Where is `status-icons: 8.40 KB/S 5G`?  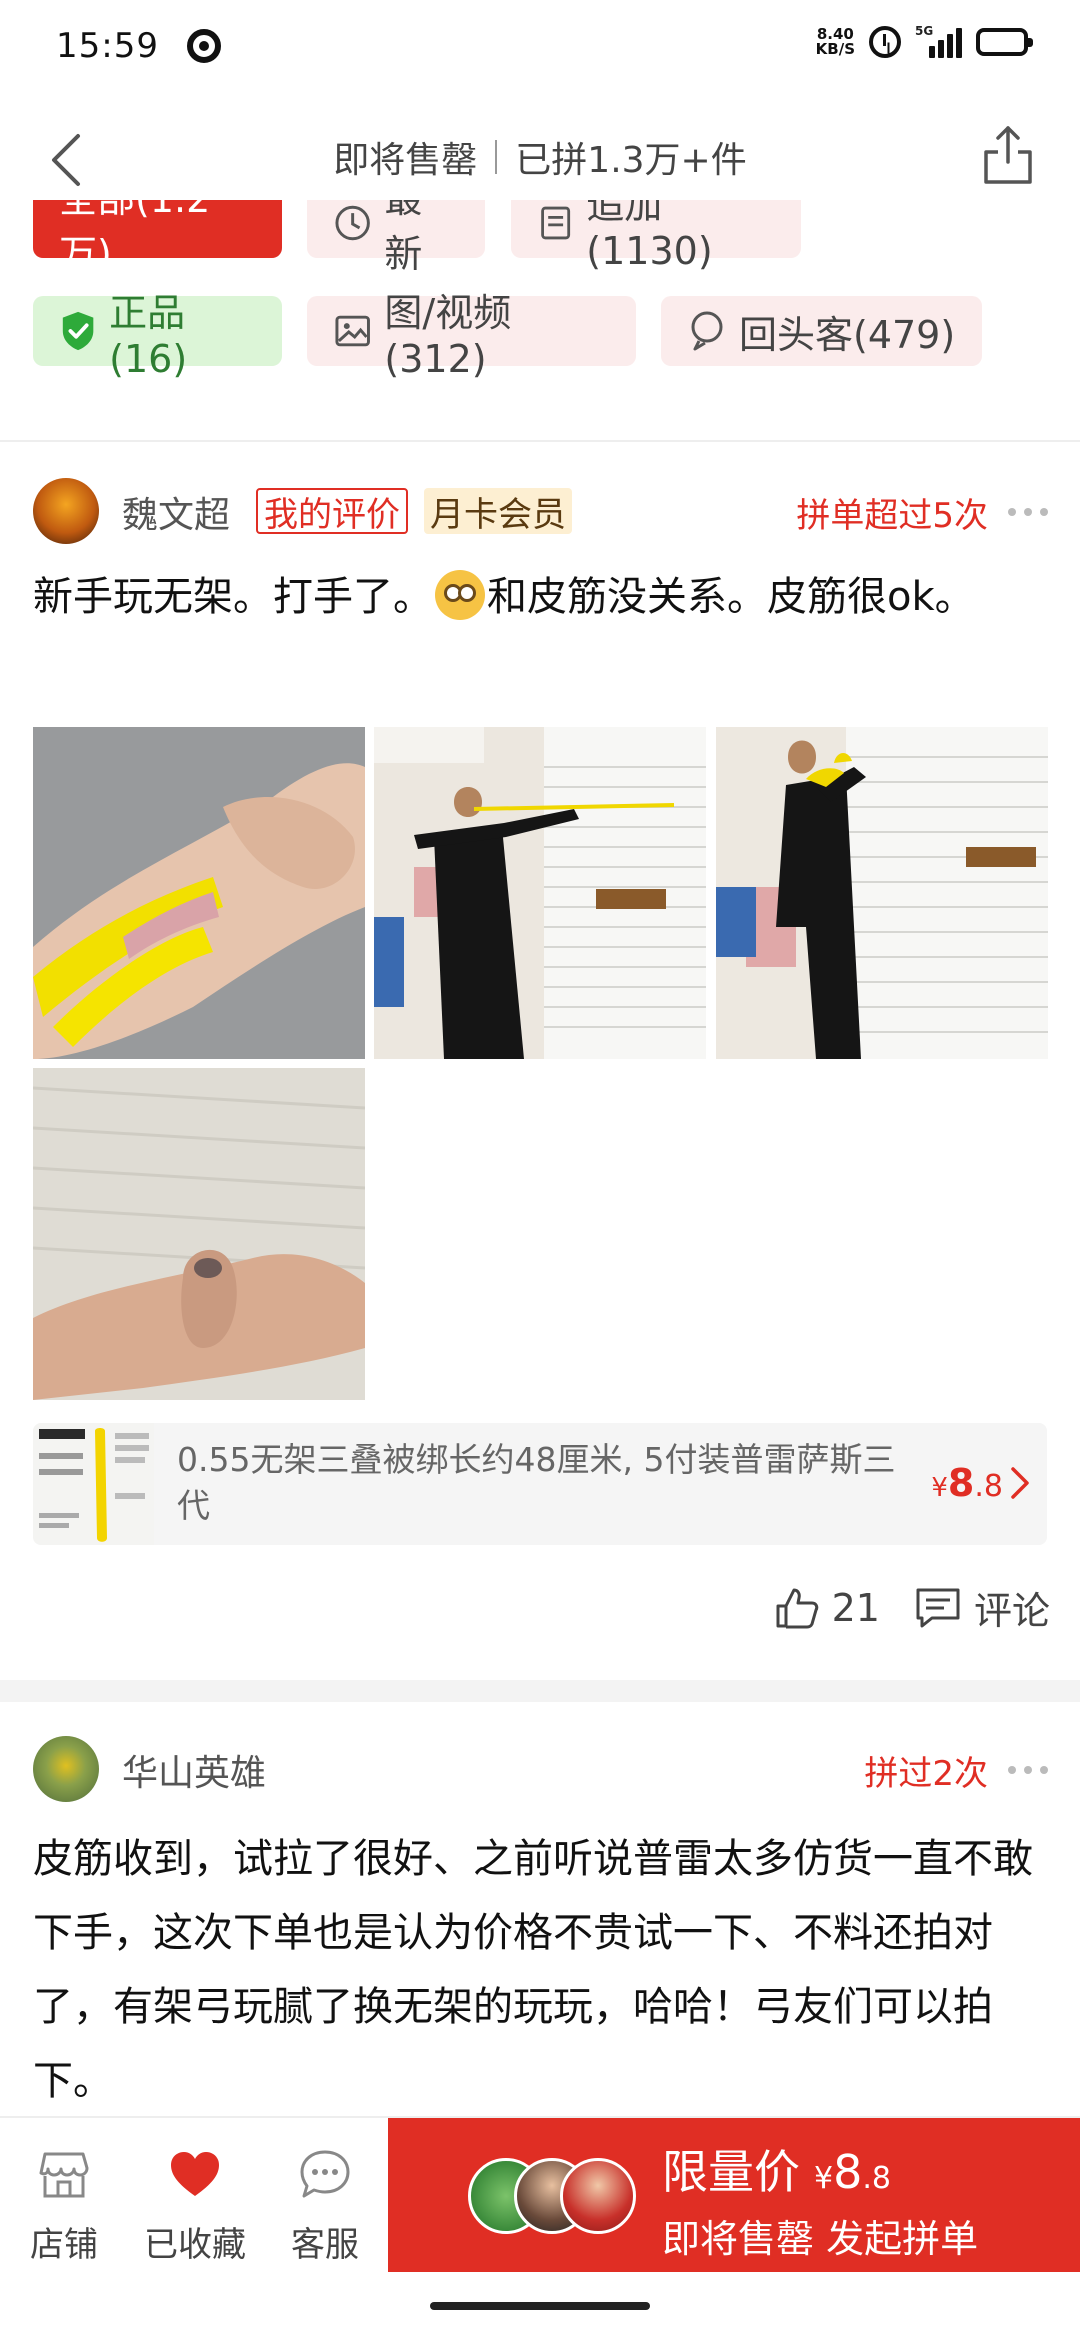
status-icons: 8.40 KB/S 5G is located at coordinates (924, 41).